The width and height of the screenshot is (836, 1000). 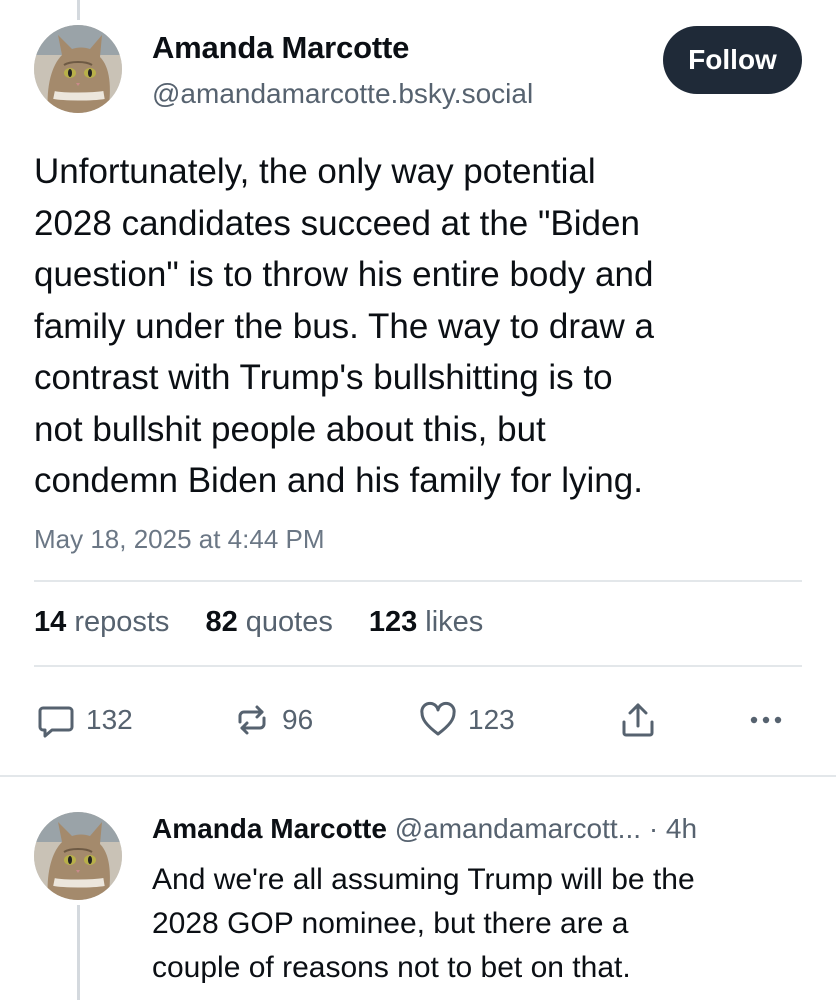 I want to click on reply-header: Amanda Marcotte @amandamarcott... · 4h, so click(x=424, y=829).